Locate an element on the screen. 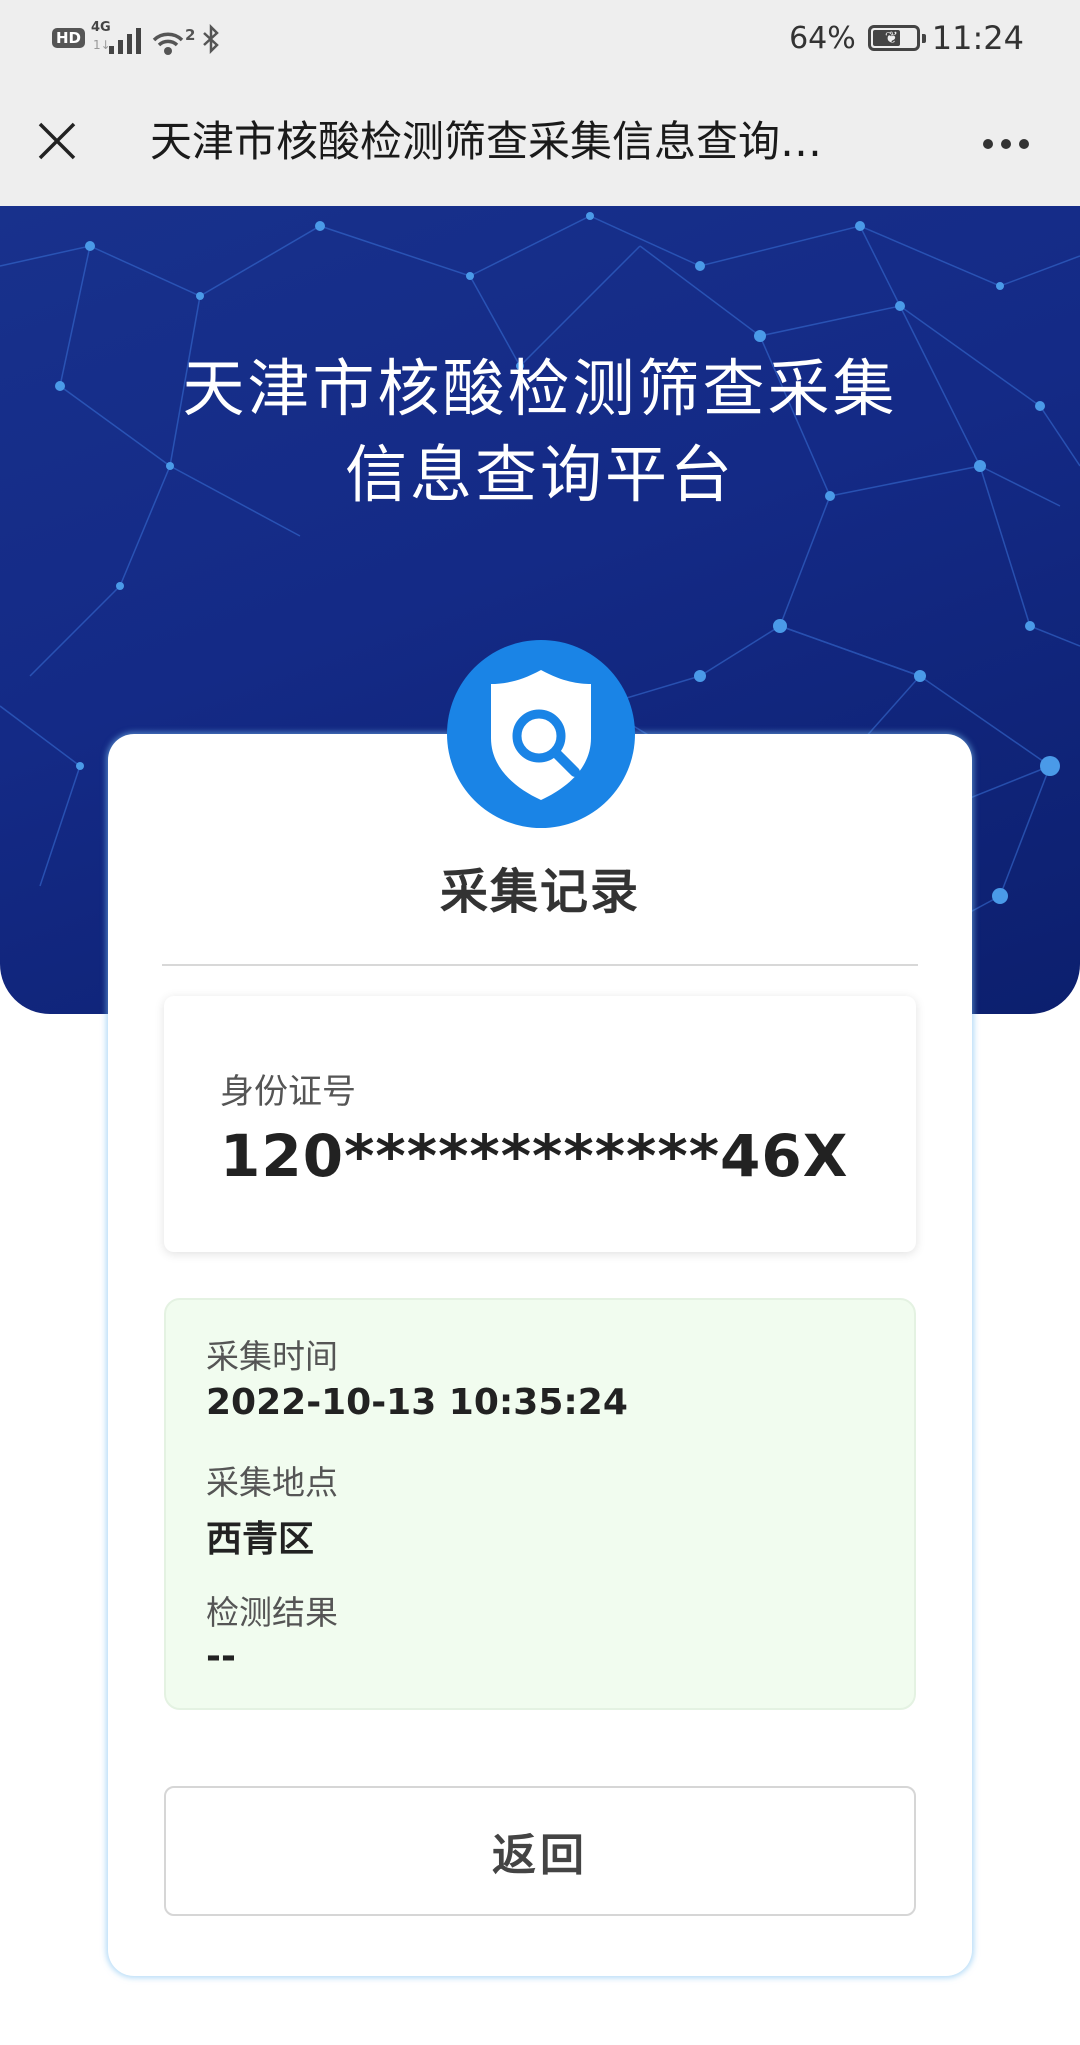  collection-time-value: 2022-10-13 10:35:24 is located at coordinates (417, 1402).